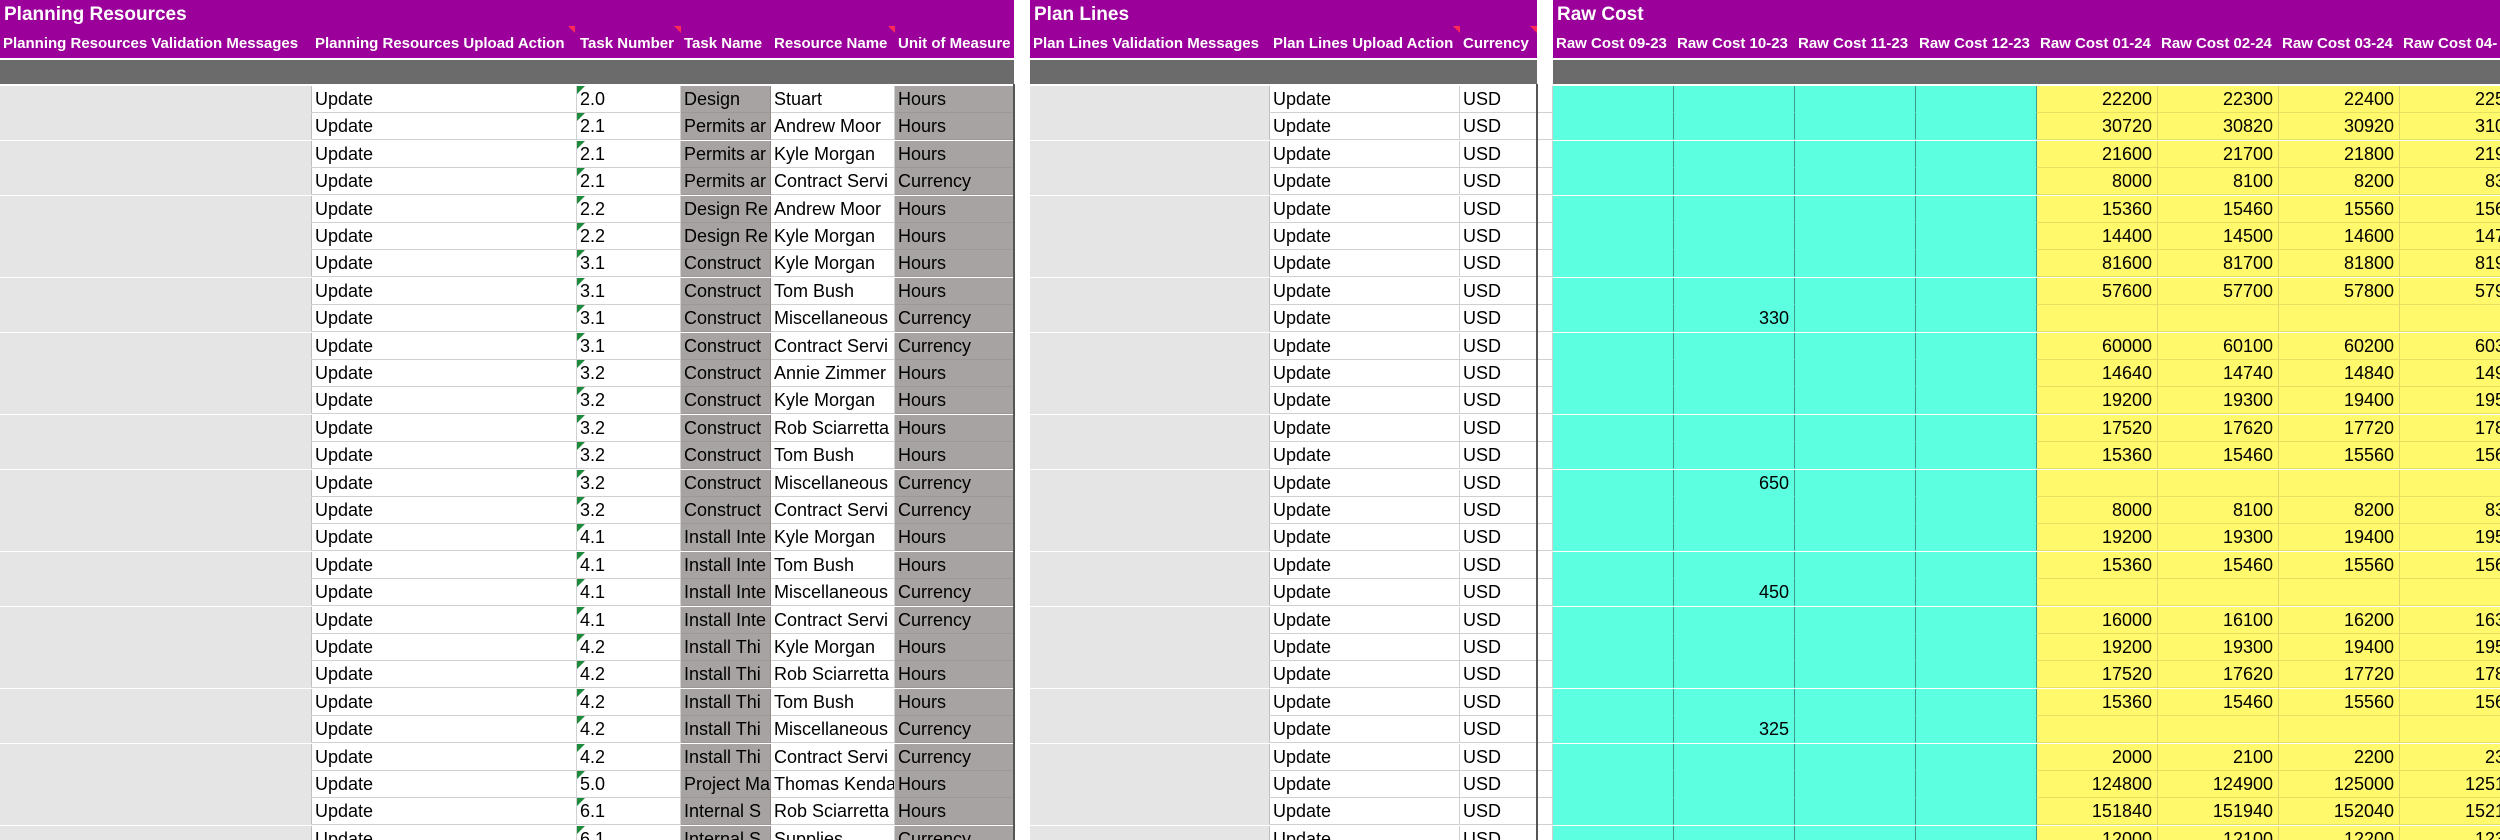 This screenshot has height=840, width=2500. I want to click on task-number-cell: 4.2, so click(629, 702).